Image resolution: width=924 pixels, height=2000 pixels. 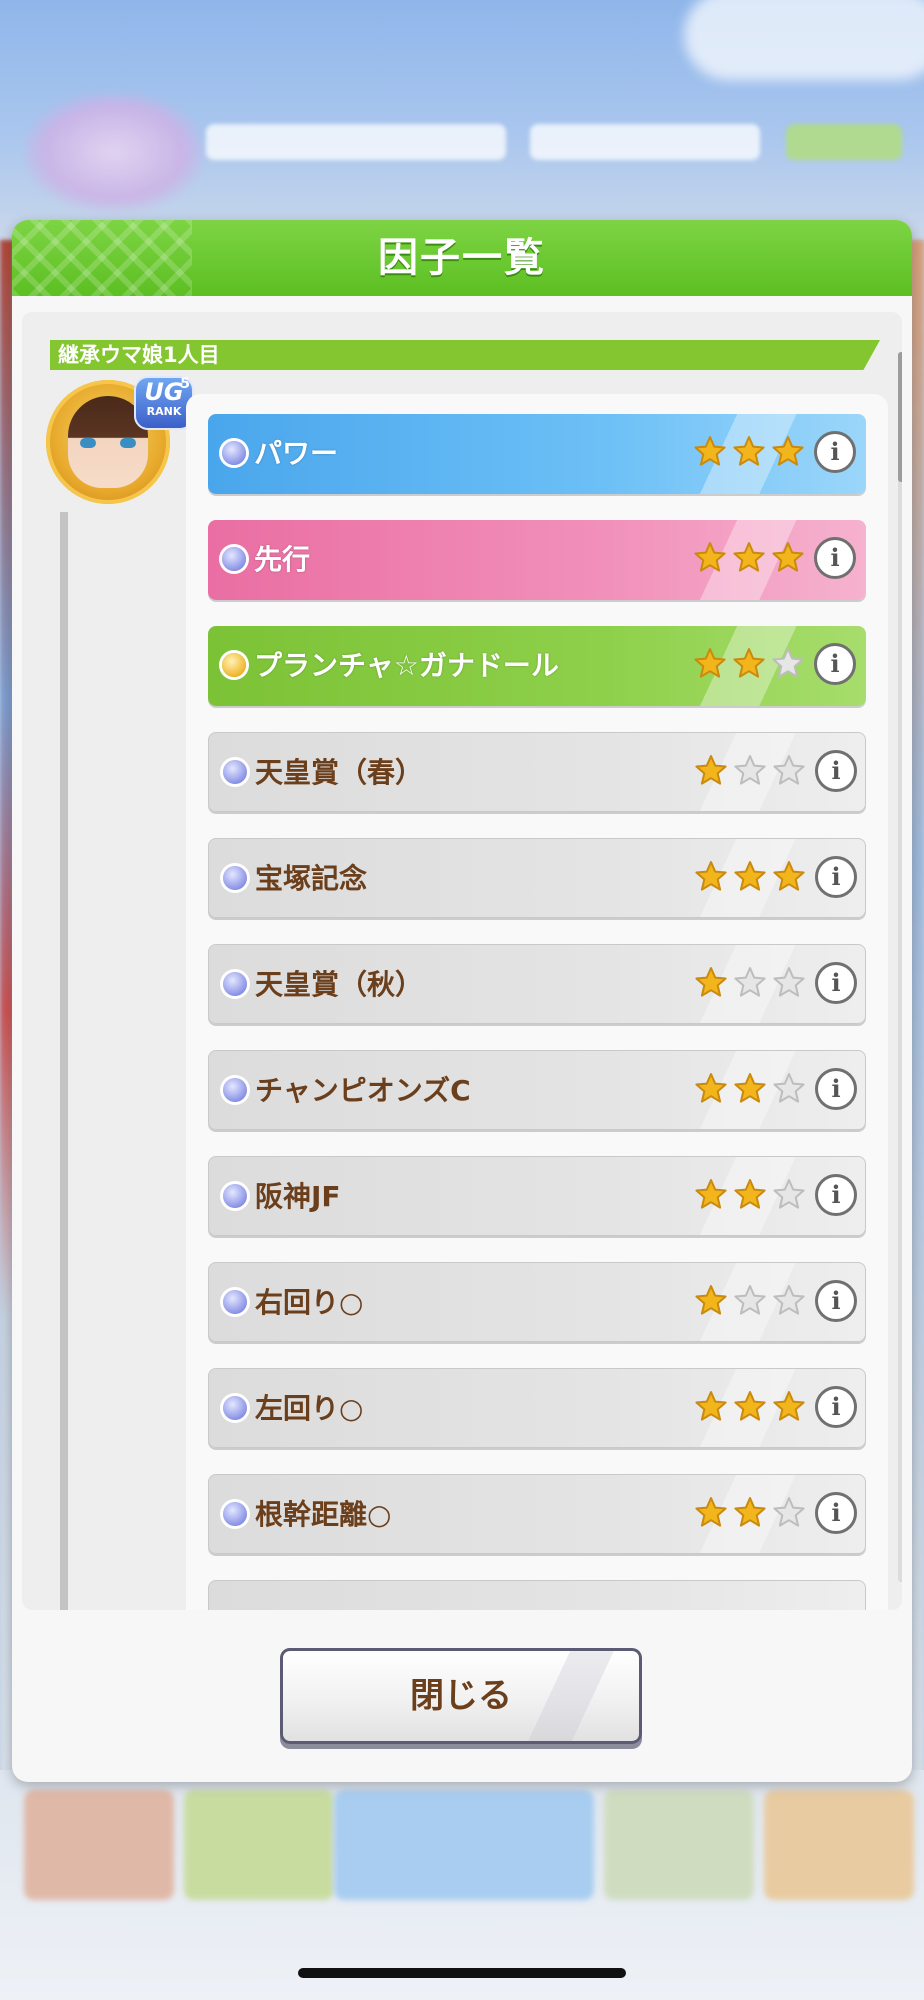 I want to click on factor-row: 天皇賞（春） i, so click(x=537, y=772).